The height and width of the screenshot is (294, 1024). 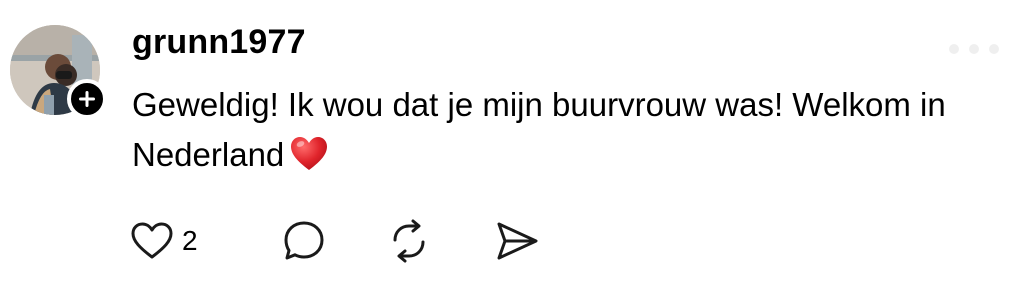 I want to click on send-icon, so click(x=517, y=241).